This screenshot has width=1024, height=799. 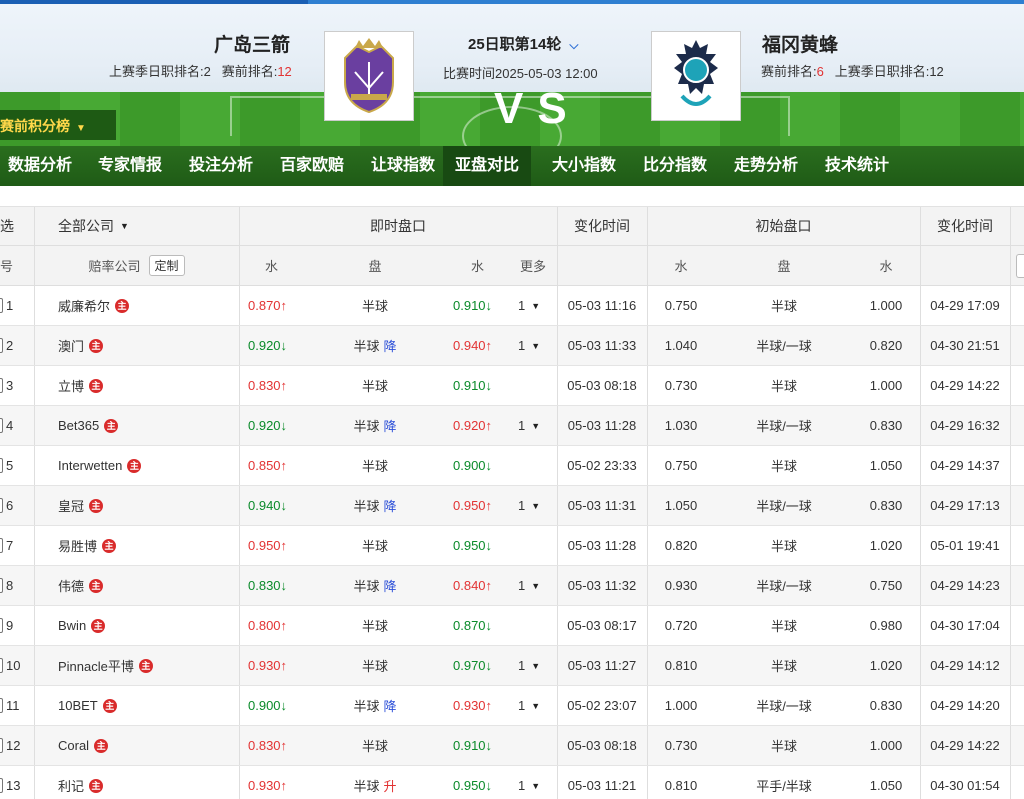 I want to click on live-water-away: 0.870 ↓, so click(x=483, y=625).